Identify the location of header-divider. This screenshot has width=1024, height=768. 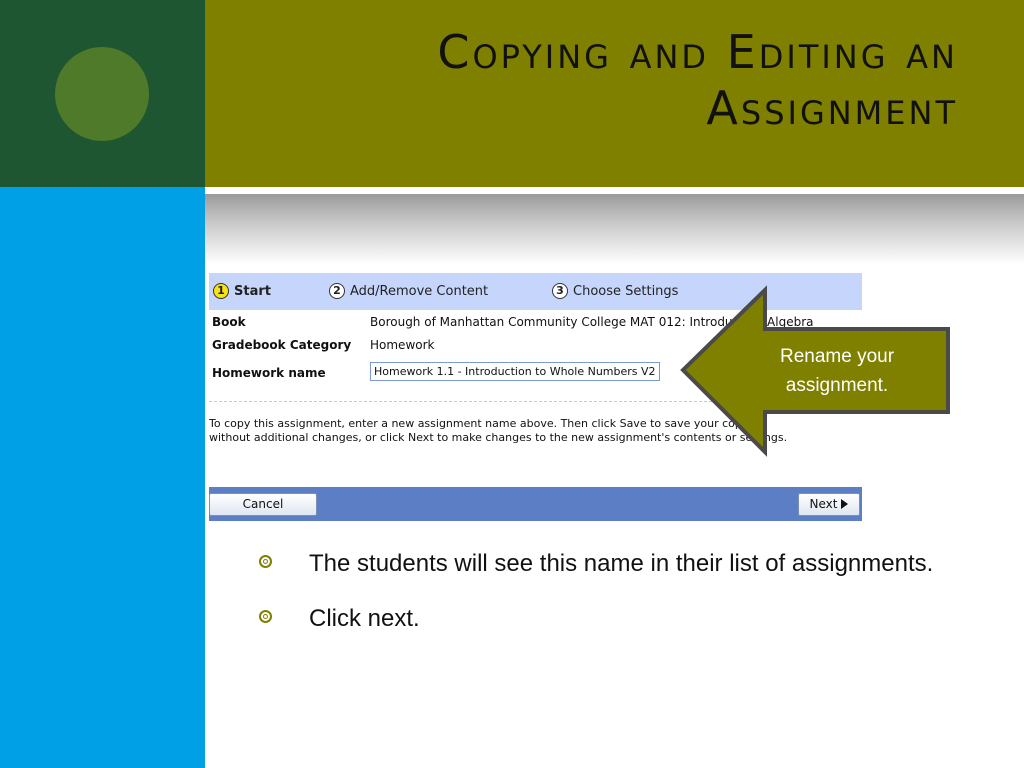
(614, 189).